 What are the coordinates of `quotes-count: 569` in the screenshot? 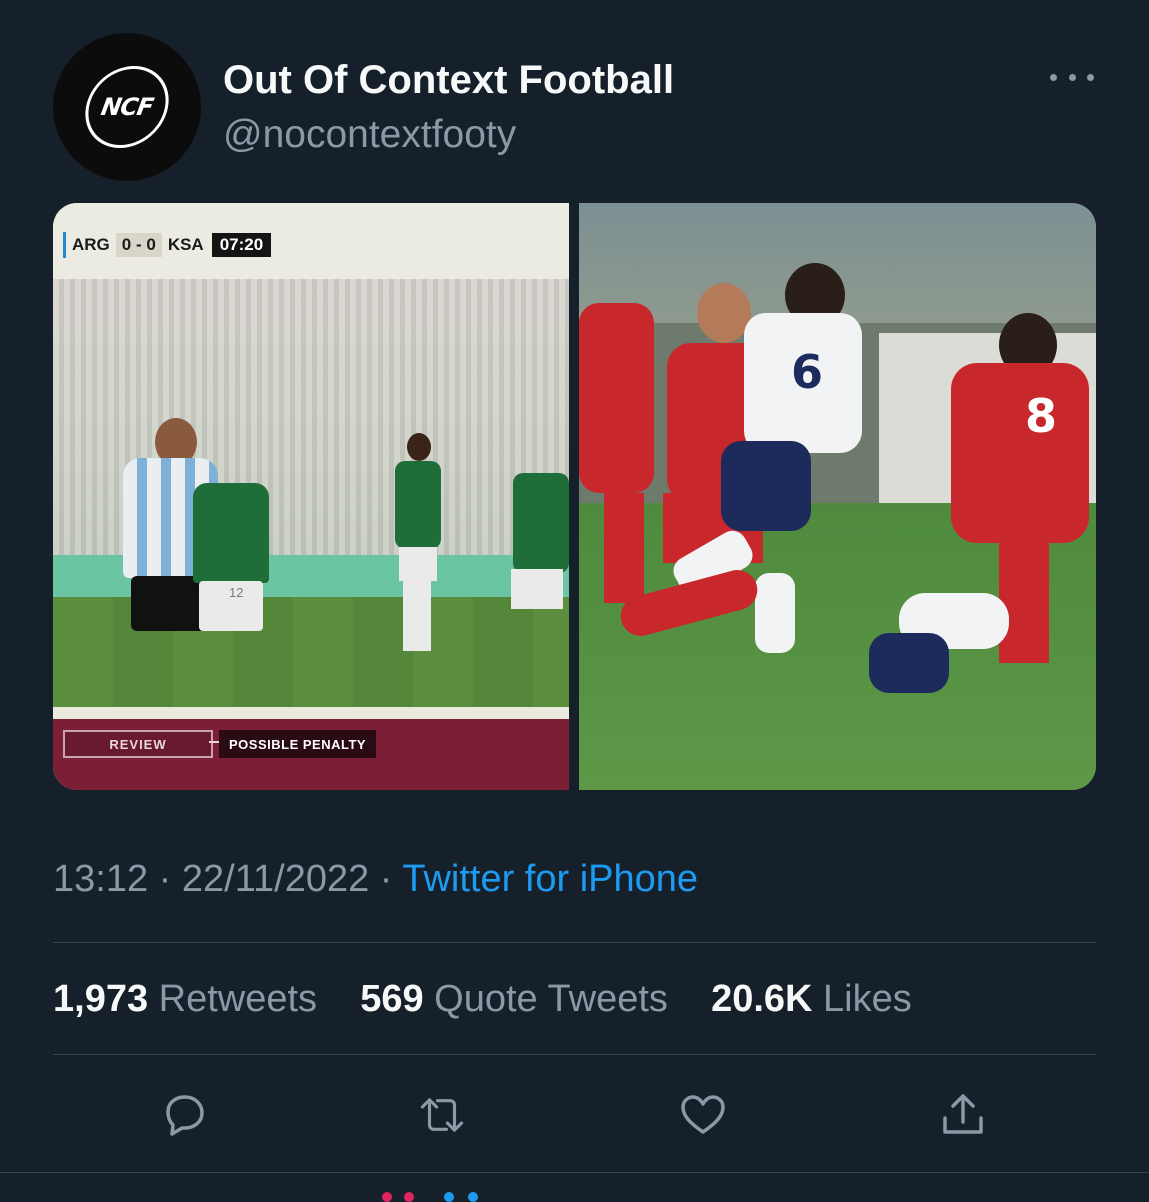 It's located at (392, 999).